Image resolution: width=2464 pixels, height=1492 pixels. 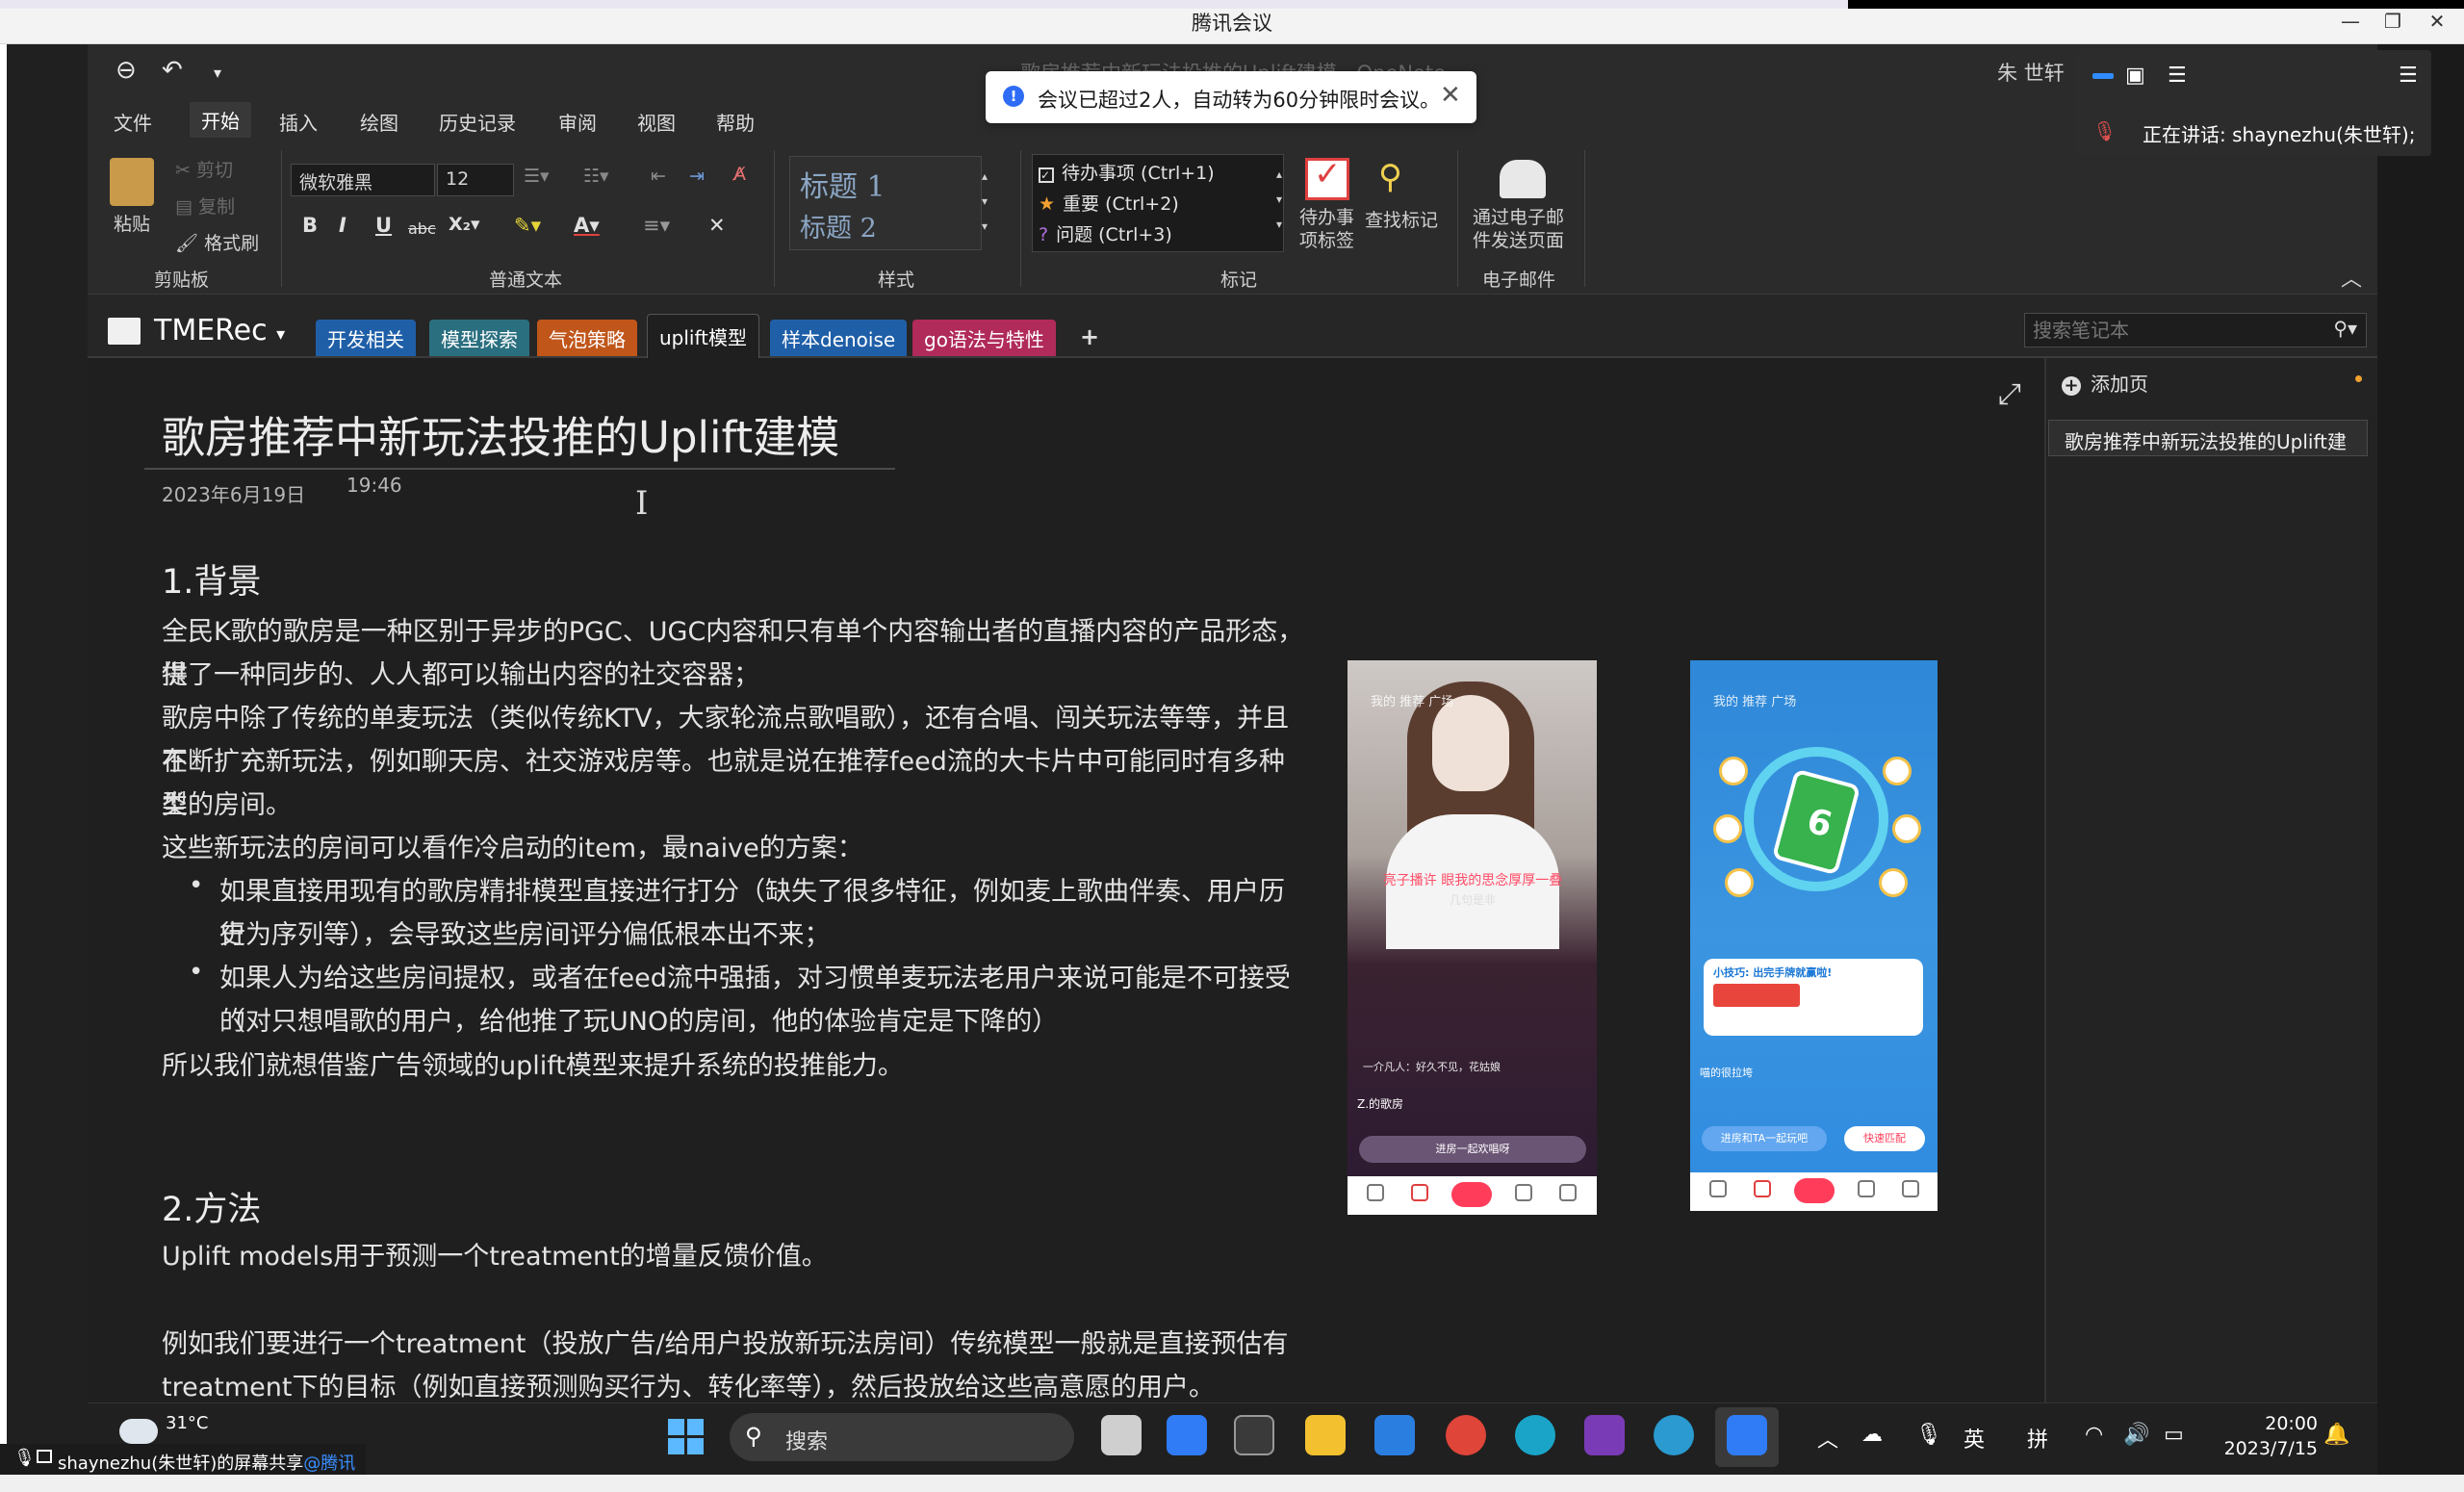 What do you see at coordinates (2345, 328) in the screenshot?
I see `search-icon: ⚲▾` at bounding box center [2345, 328].